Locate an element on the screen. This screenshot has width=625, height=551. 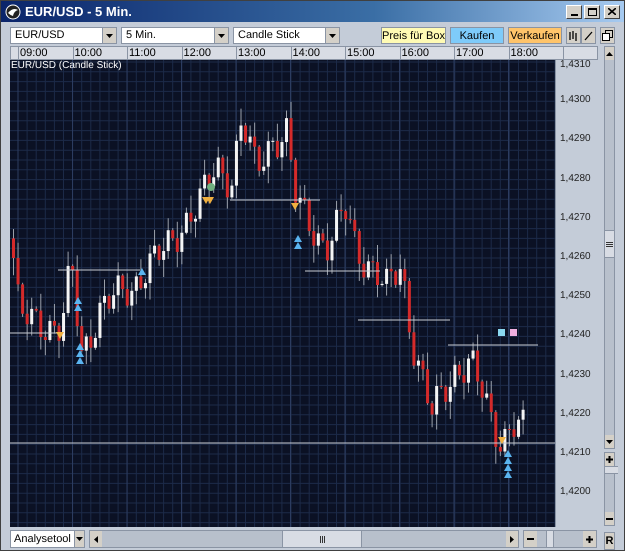
dropdown: Candle Stick is located at coordinates (286, 35).